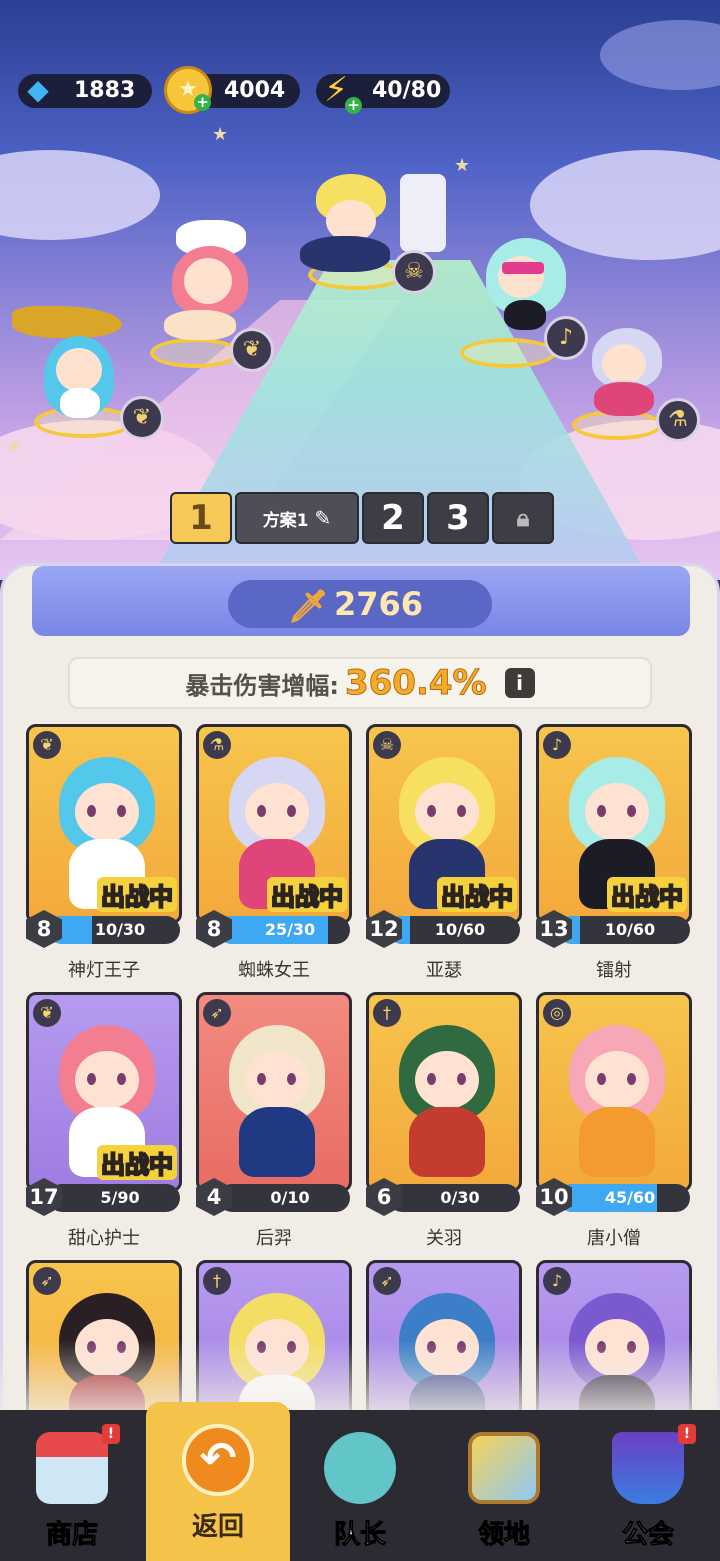  I want to click on bow-icon: ➶, so click(217, 1013).